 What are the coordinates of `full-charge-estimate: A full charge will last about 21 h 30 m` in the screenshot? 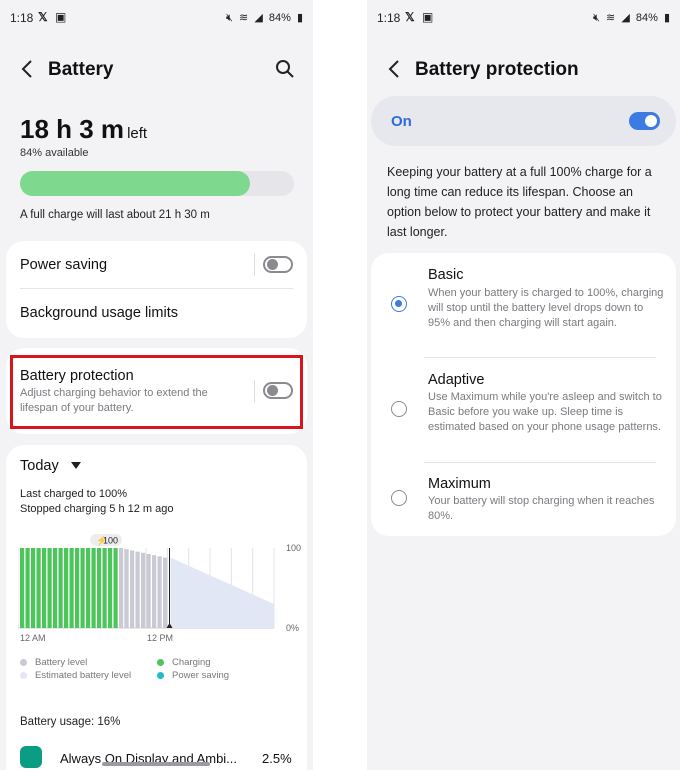 It's located at (115, 215).